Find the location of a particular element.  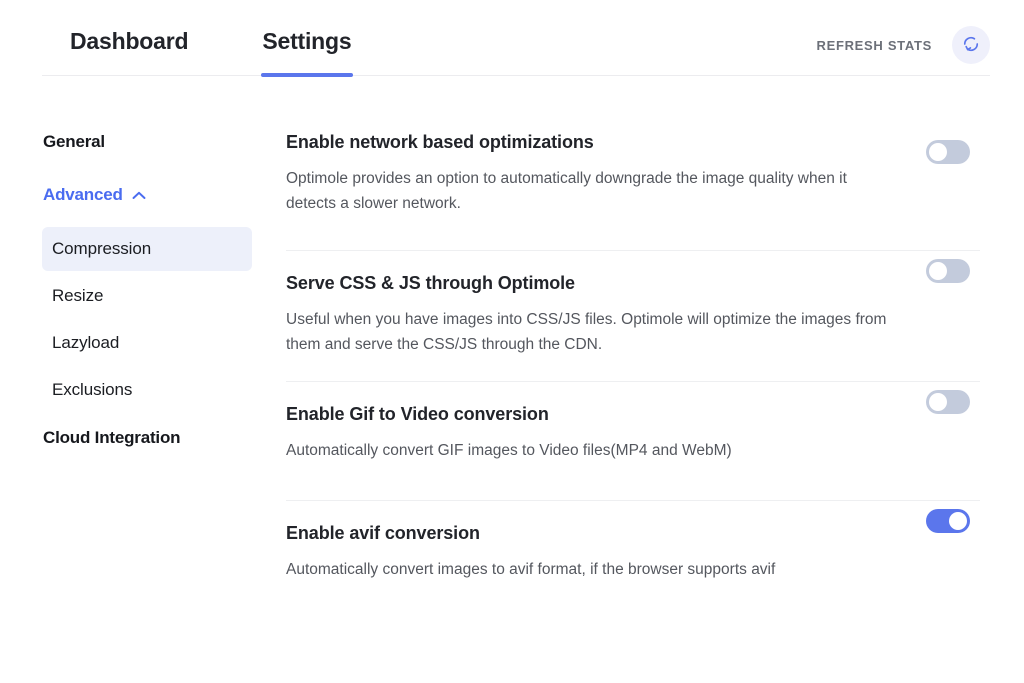

setting-title: Enable Gif to Video conversion is located at coordinates (417, 414).